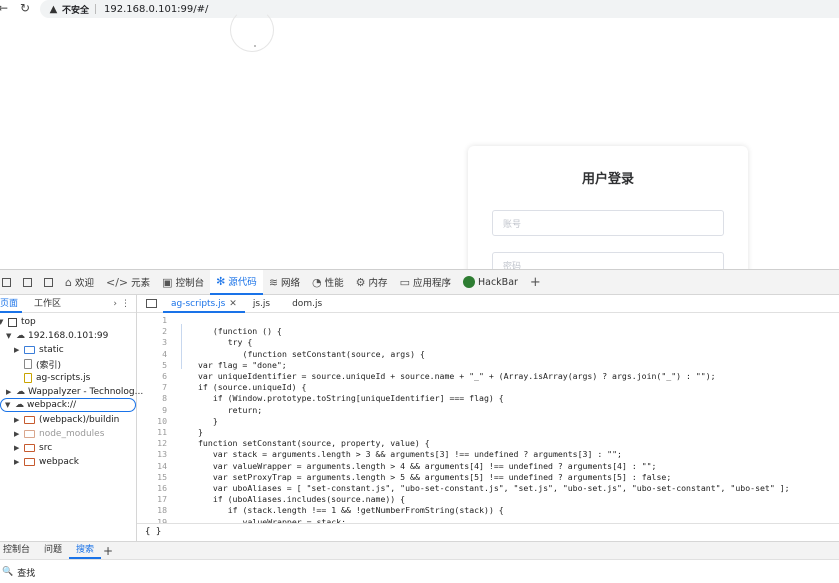 This screenshot has height=583, width=839. What do you see at coordinates (488, 421) in the screenshot?
I see `code-line: 10}` at bounding box center [488, 421].